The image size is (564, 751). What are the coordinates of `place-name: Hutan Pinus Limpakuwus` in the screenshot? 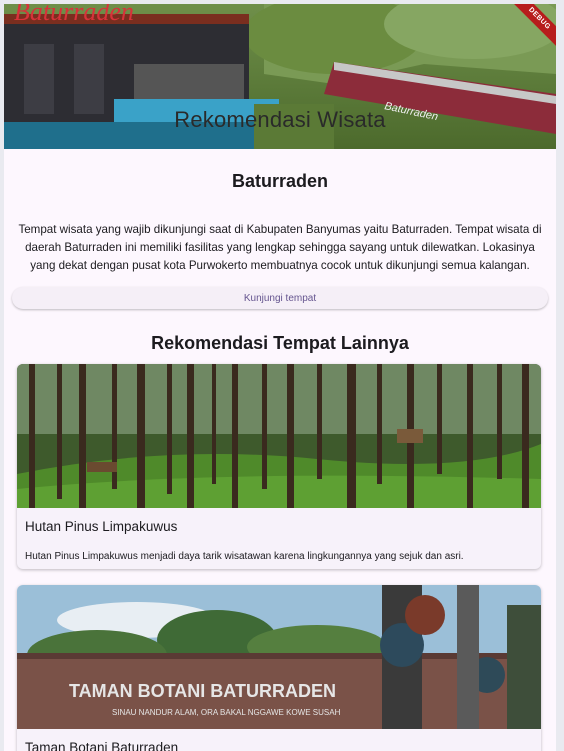 It's located at (101, 526).